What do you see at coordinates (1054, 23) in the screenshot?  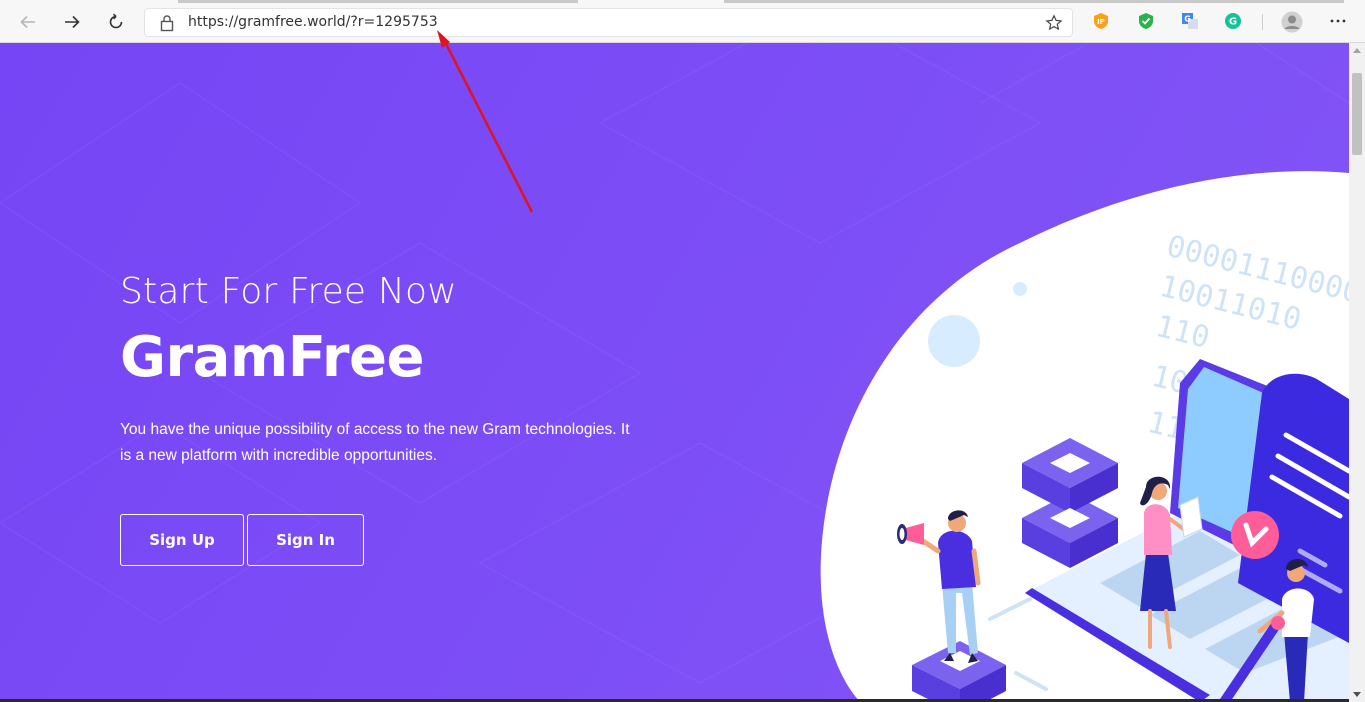 I see `favorite-star-icon` at bounding box center [1054, 23].